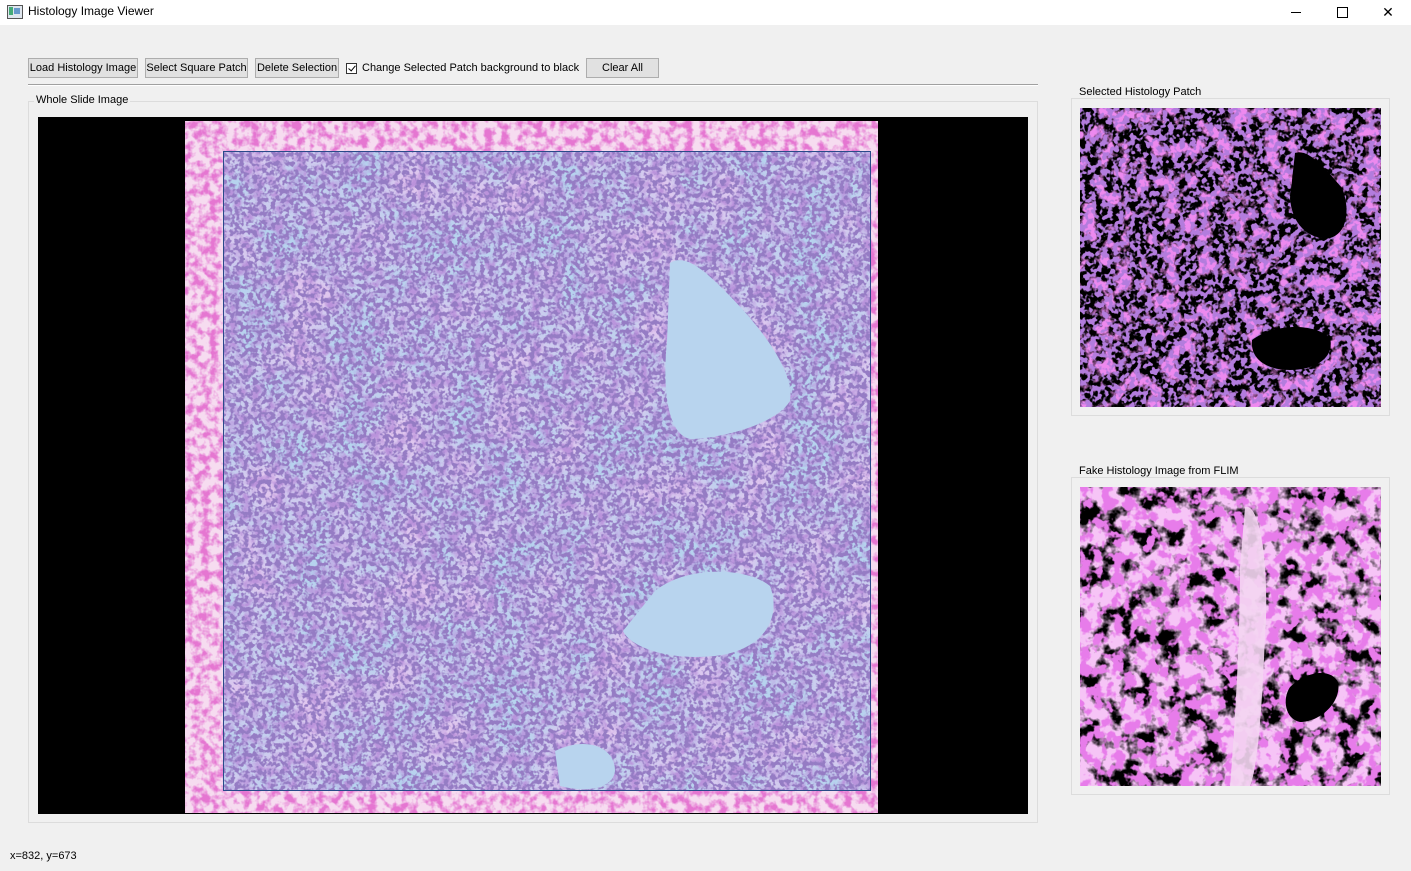 Image resolution: width=1411 pixels, height=871 pixels. I want to click on fake-histology-title: Fake Histology Image from FLIM, so click(1159, 471).